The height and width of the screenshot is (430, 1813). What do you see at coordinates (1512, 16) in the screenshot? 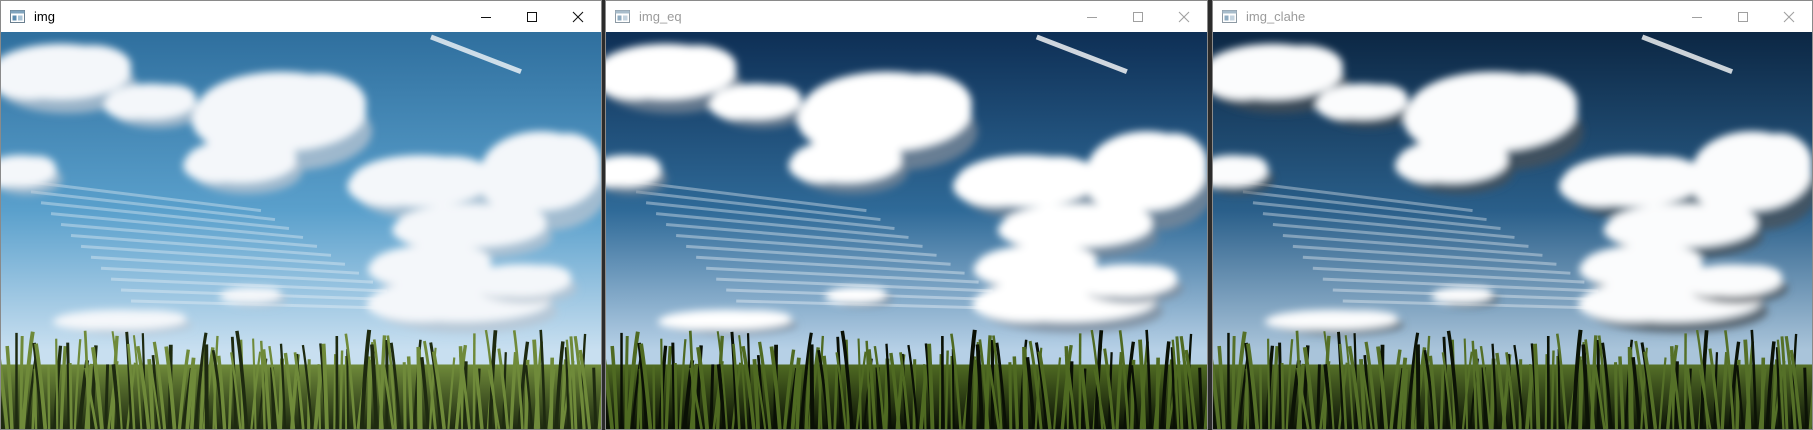
I see `titlebar: img_clahe` at bounding box center [1512, 16].